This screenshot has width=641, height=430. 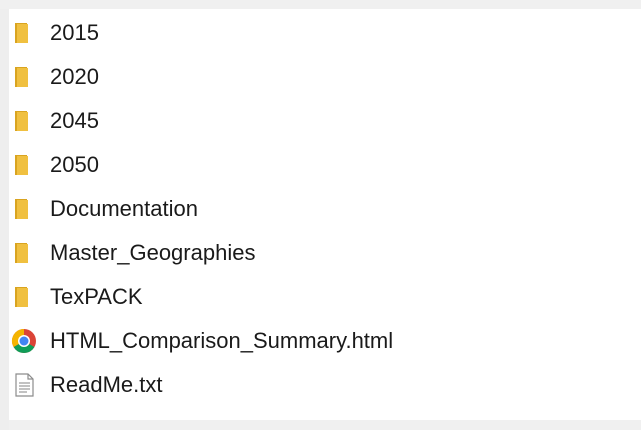 I want to click on file-name: 2020, so click(x=74, y=77).